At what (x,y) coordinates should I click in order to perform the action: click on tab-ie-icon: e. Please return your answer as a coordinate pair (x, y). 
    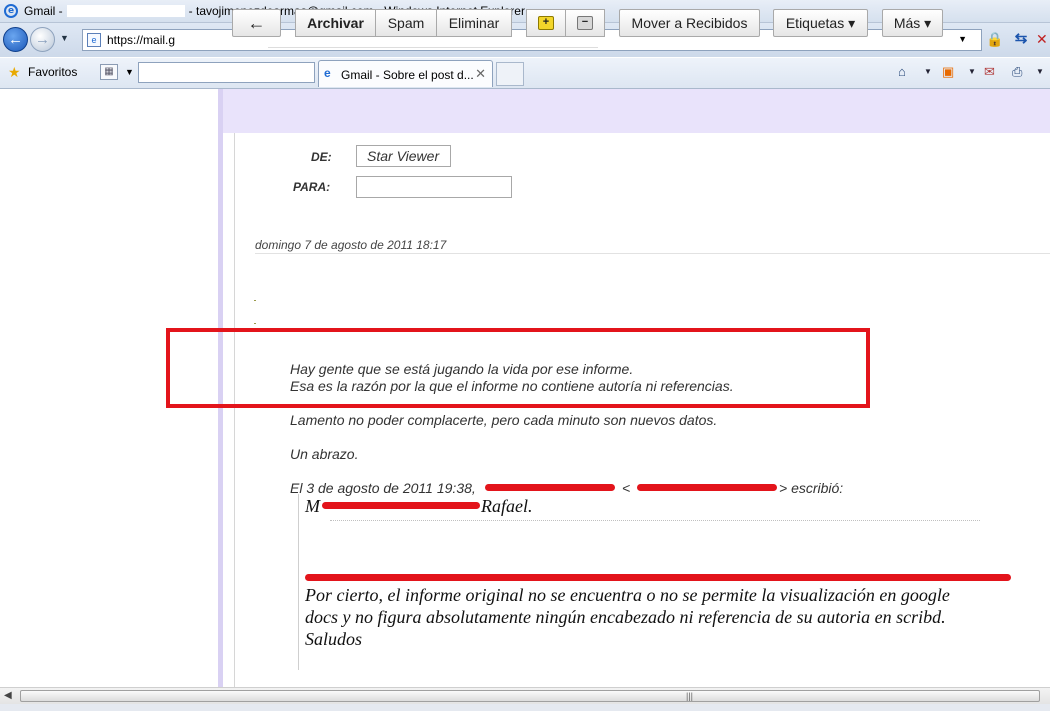
    Looking at the image, I should click on (327, 73).